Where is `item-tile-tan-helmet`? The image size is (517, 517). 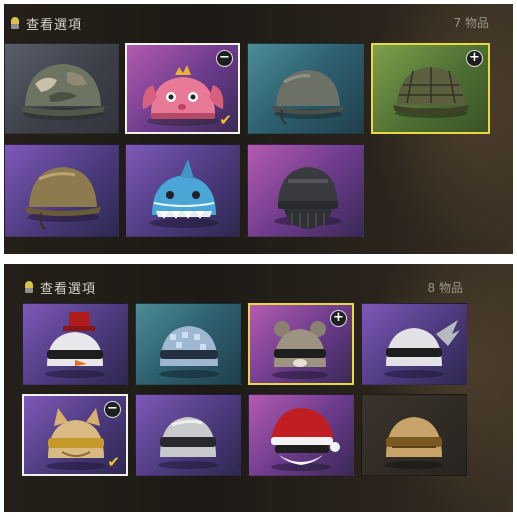
item-tile-tan-helmet is located at coordinates (414, 435).